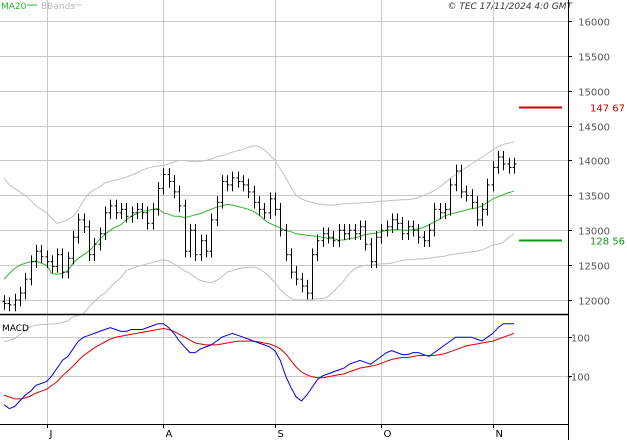  What do you see at coordinates (594, 267) in the screenshot?
I see `price-tick-label: 12500` at bounding box center [594, 267].